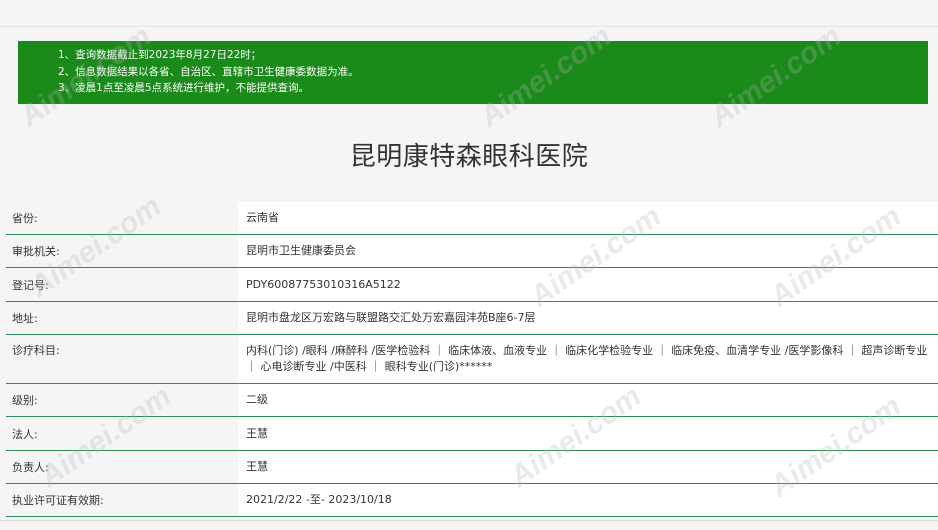 Image resolution: width=938 pixels, height=530 pixels. Describe the element at coordinates (122, 251) in the screenshot. I see `row-label: 审批机关:` at that location.